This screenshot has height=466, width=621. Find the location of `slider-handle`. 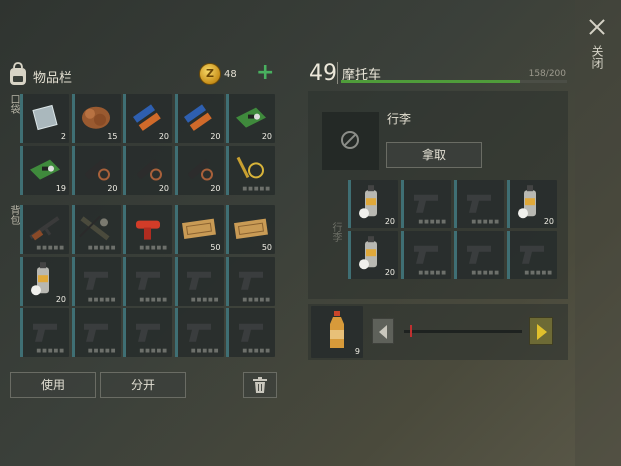

slider-handle is located at coordinates (411, 331).